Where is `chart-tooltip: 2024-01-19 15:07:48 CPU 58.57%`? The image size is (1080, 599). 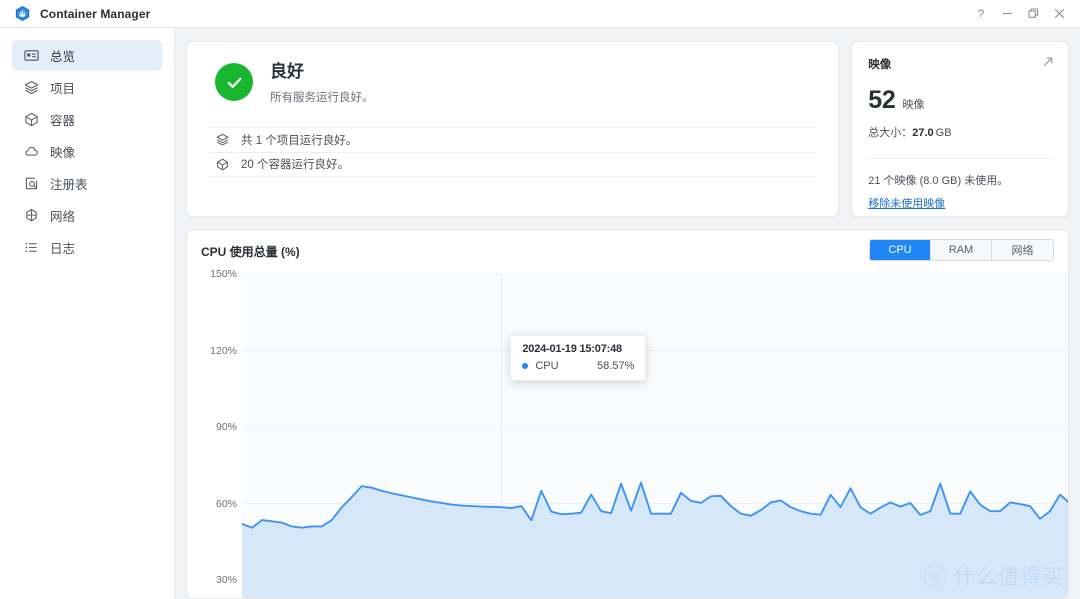 chart-tooltip: 2024-01-19 15:07:48 CPU 58.57% is located at coordinates (578, 358).